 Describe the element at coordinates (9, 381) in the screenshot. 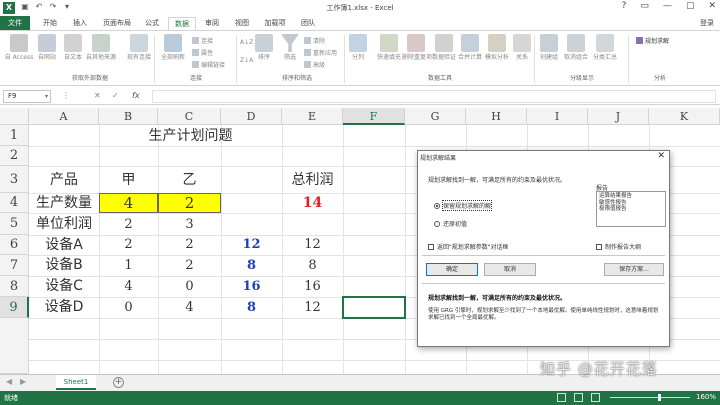

I see `prev-sheet-icon: ◀` at that location.